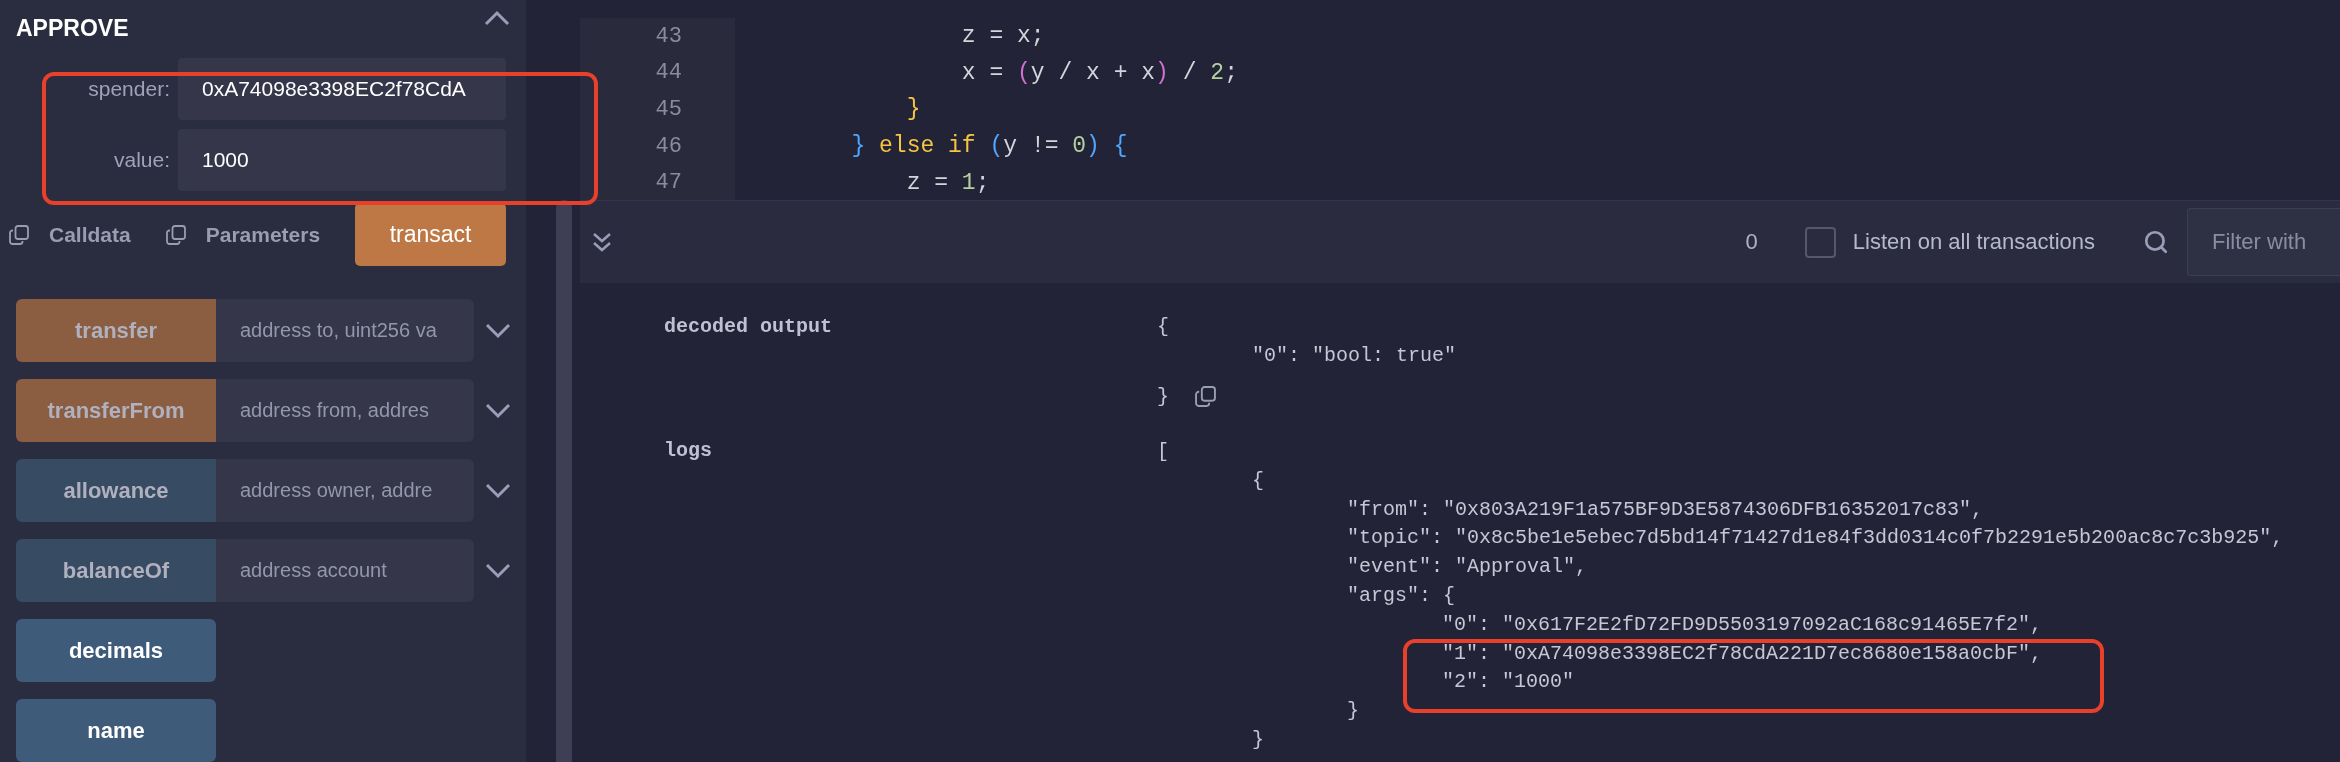 The height and width of the screenshot is (762, 2340). Describe the element at coordinates (657, 73) in the screenshot. I see `line-number: 44` at that location.